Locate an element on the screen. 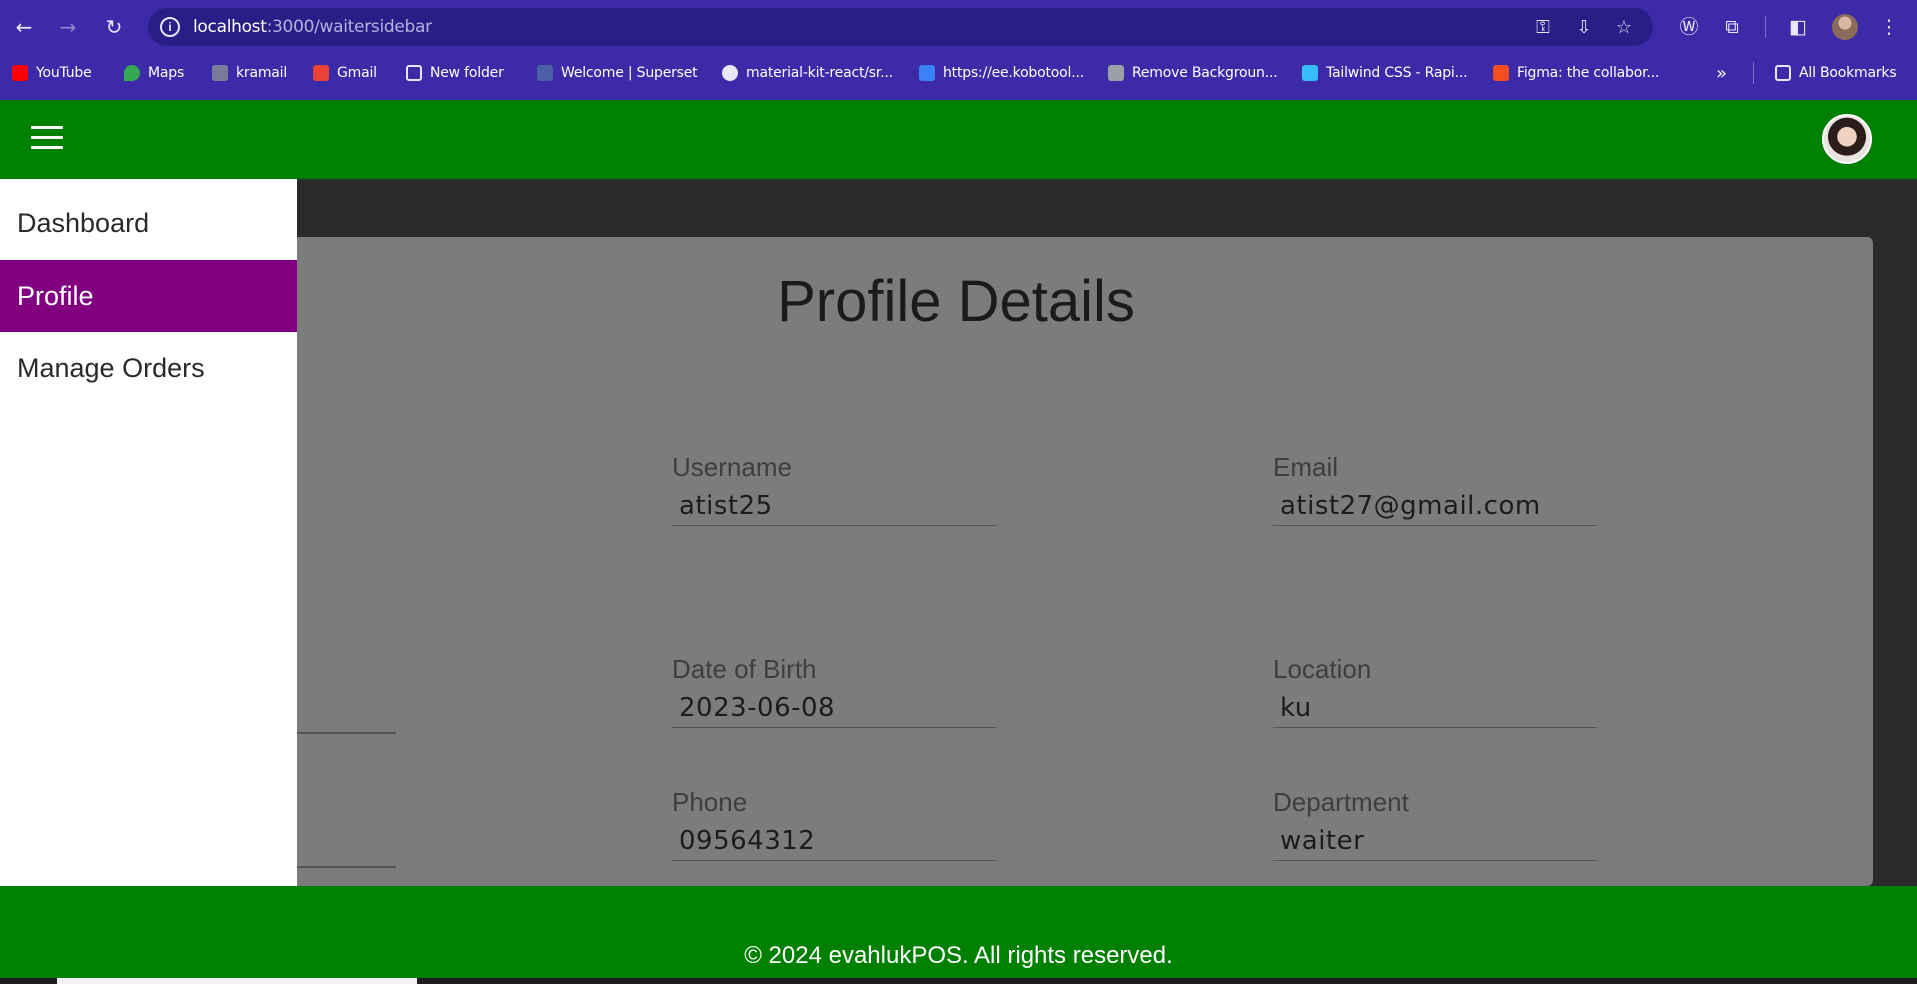 This screenshot has height=984, width=1917. dob-label: Date of Birth is located at coordinates (744, 669).